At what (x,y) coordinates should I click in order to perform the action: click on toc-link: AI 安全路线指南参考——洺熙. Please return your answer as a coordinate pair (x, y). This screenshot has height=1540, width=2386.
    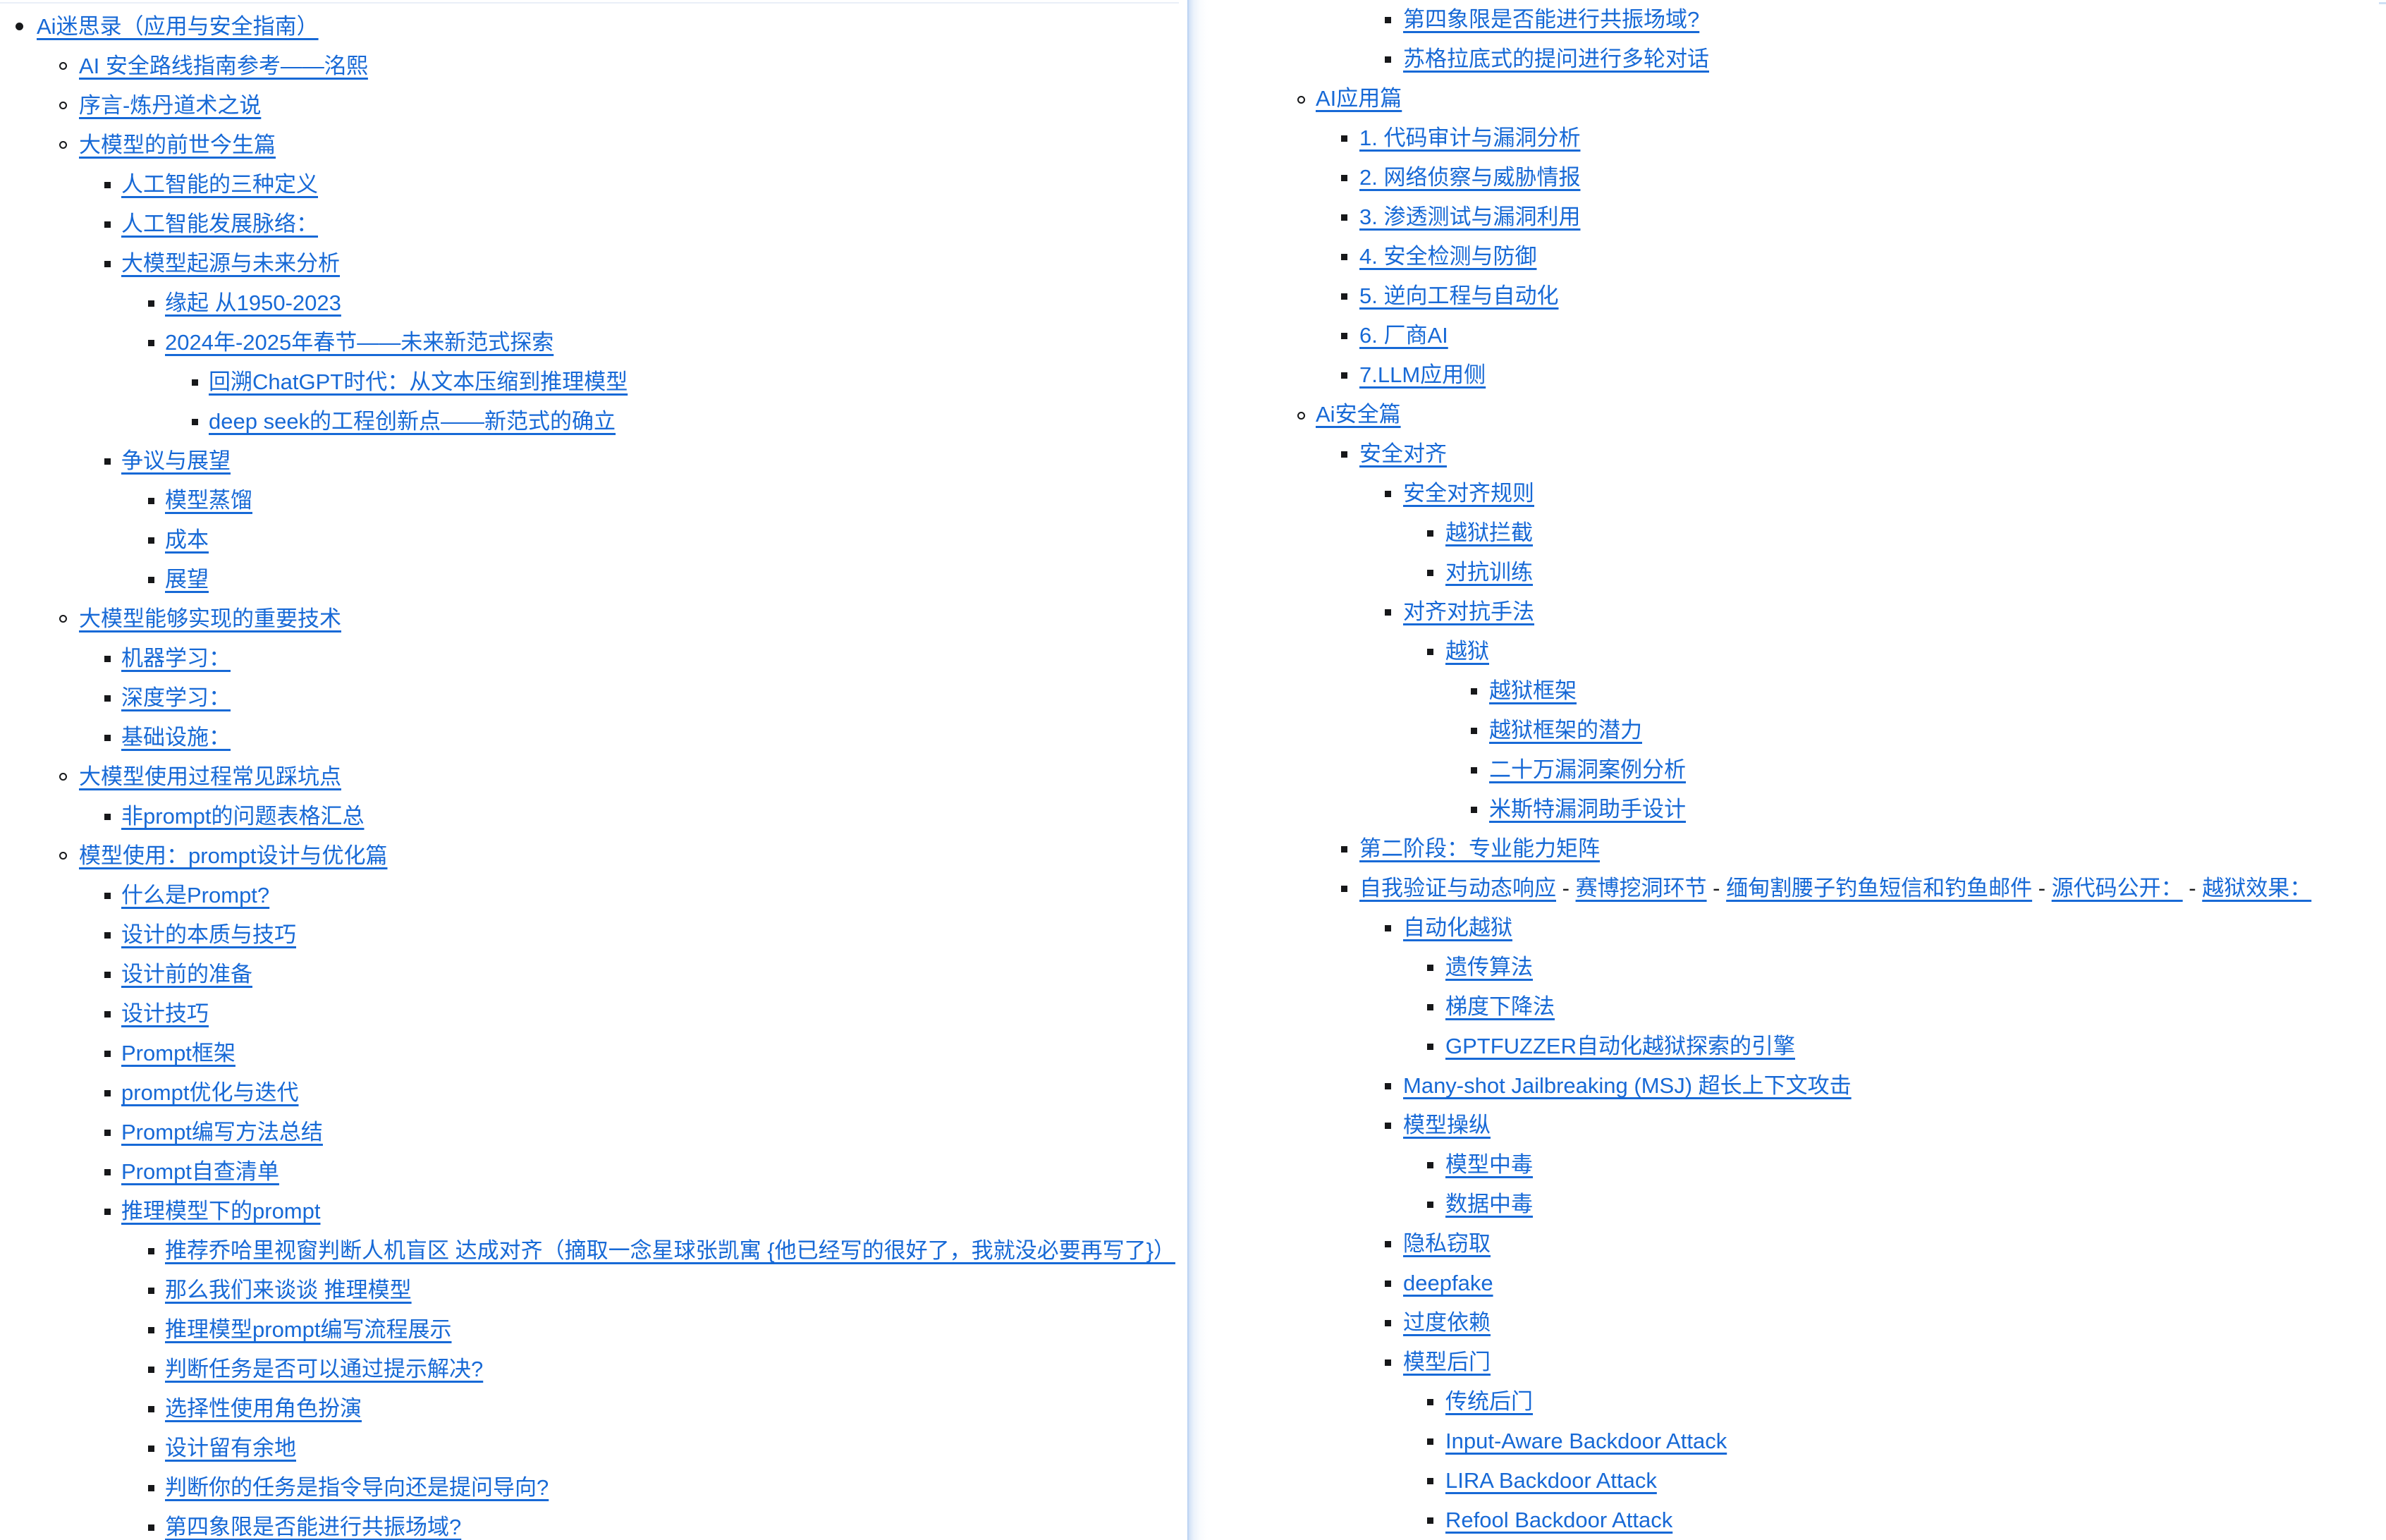
    Looking at the image, I should click on (224, 66).